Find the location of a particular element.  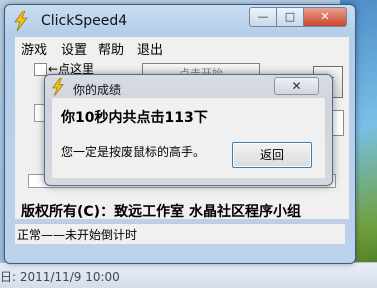

status-text: 正常——未开始倒计时 is located at coordinates (77, 235).